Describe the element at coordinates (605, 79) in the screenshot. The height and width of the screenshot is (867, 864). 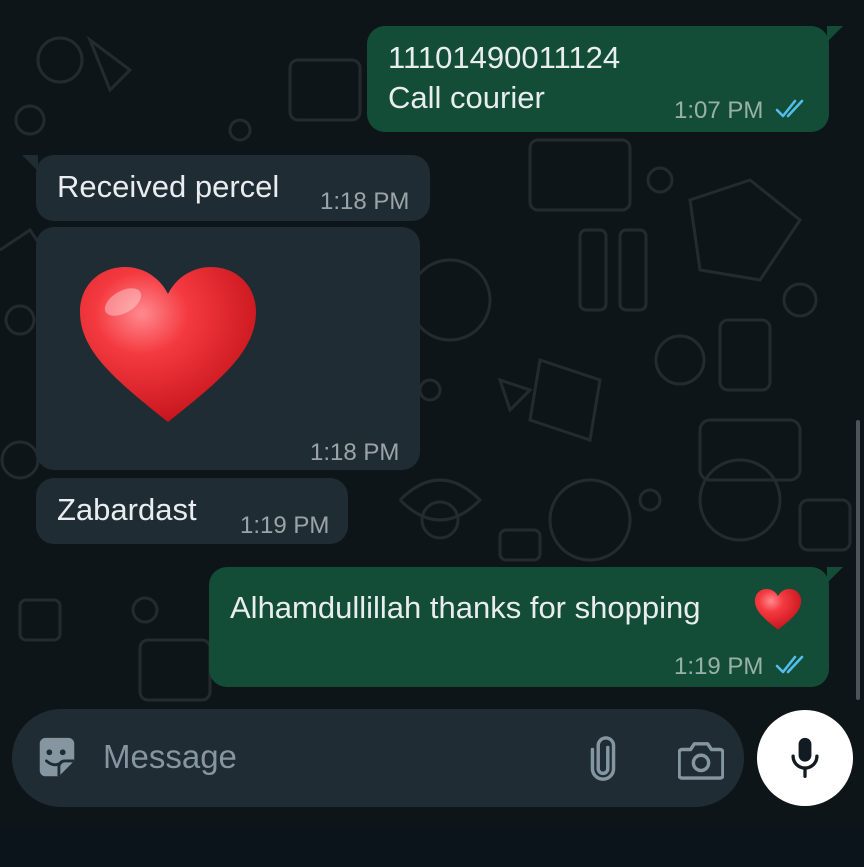
I see `message-bubble-outgoing: 11101490011124 Call courier 1:07 PM` at that location.